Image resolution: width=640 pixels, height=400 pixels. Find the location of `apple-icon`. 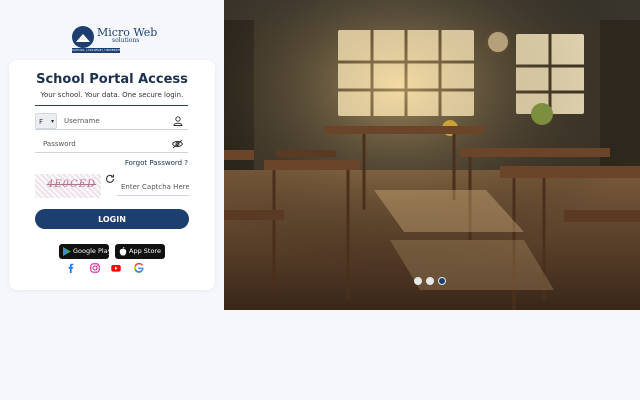

apple-icon is located at coordinates (123, 251).